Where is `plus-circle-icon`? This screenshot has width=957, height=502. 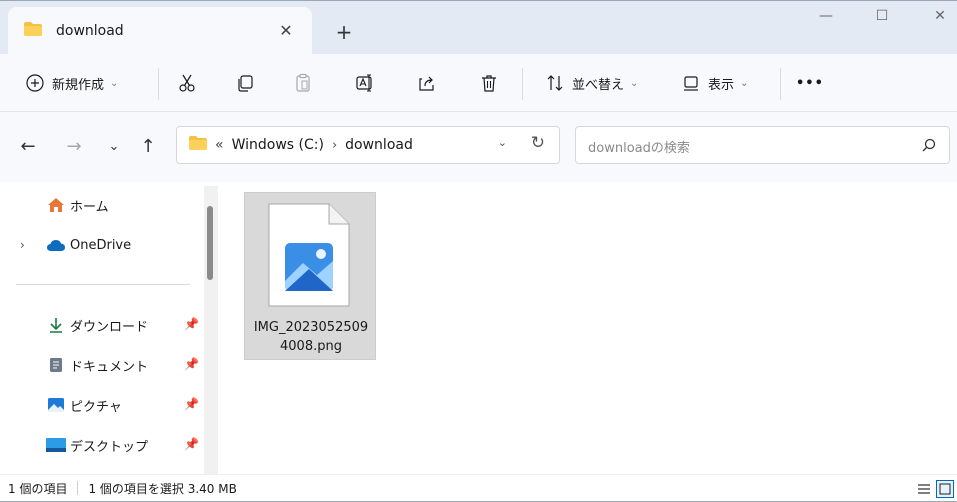 plus-circle-icon is located at coordinates (35, 83).